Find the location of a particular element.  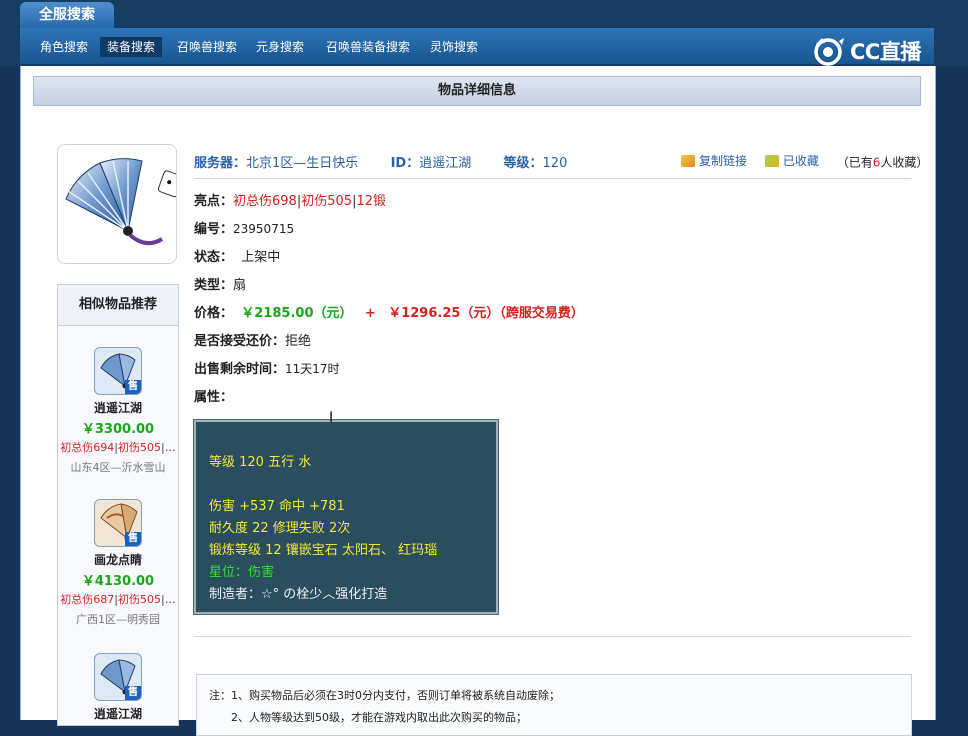

attr-line: 锻炼等级 12 镶嵌宝石 太阳石、 红玛瑙 is located at coordinates (323, 550).